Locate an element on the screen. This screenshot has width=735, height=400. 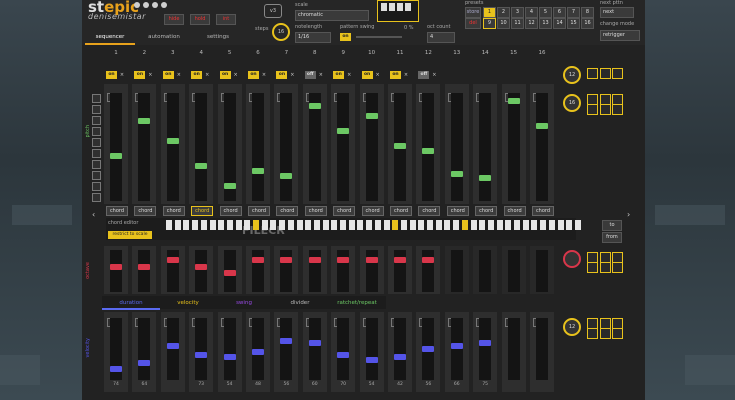
to-button: to is located at coordinates (612, 225).